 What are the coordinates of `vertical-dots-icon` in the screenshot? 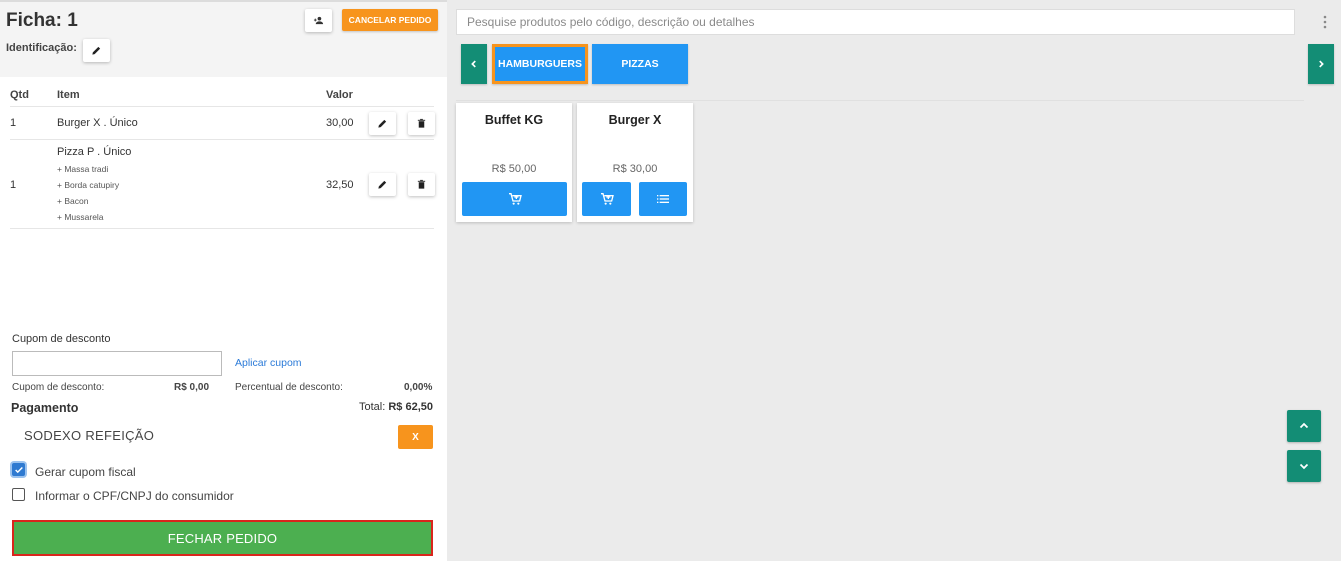 It's located at (1325, 22).